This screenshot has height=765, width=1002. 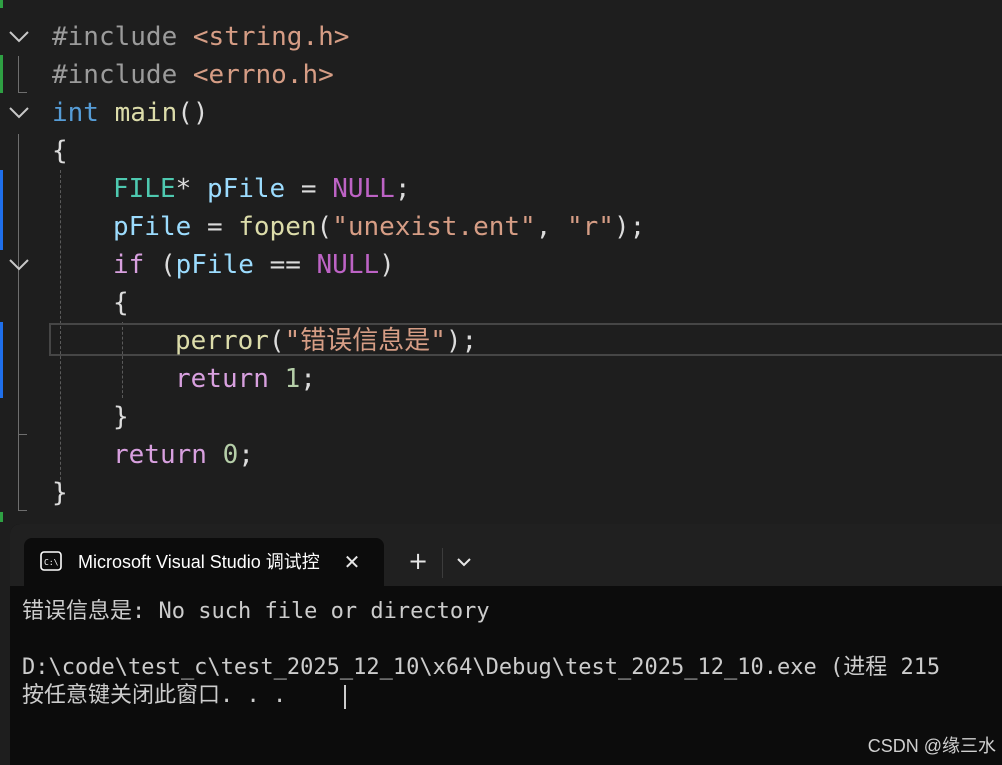 What do you see at coordinates (506, 555) in the screenshot?
I see `tab-strip: C:\ Microsoft Visual Studio 调试控 ✕ +` at bounding box center [506, 555].